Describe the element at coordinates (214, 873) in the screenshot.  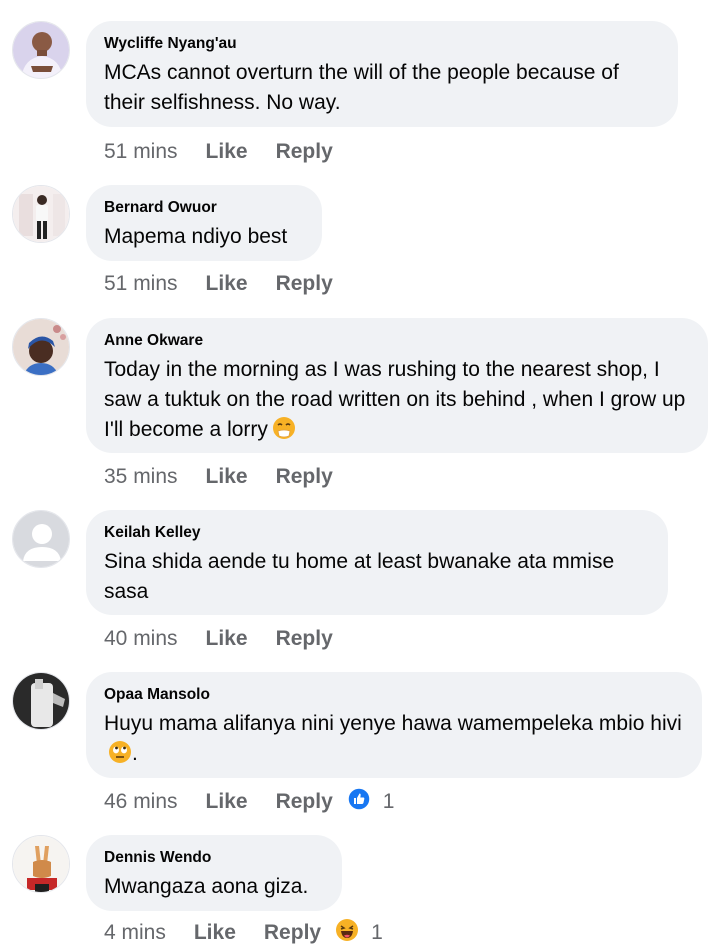
I see `comment-bubble: Dennis Wendo Mwangaza aona giza.` at that location.